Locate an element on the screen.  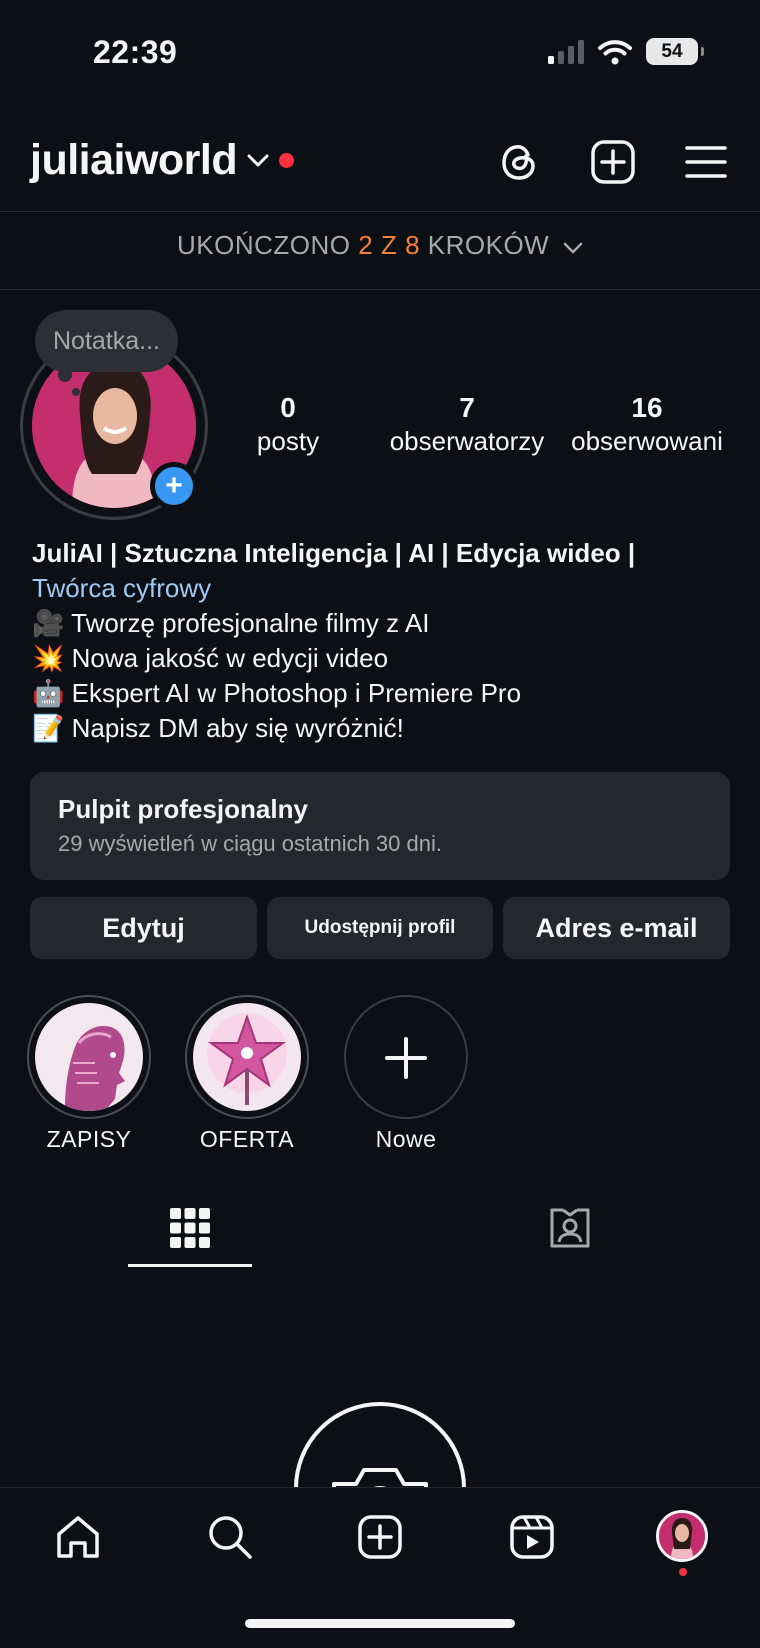
stat-following: 16 obserwowani is located at coordinates (647, 424).